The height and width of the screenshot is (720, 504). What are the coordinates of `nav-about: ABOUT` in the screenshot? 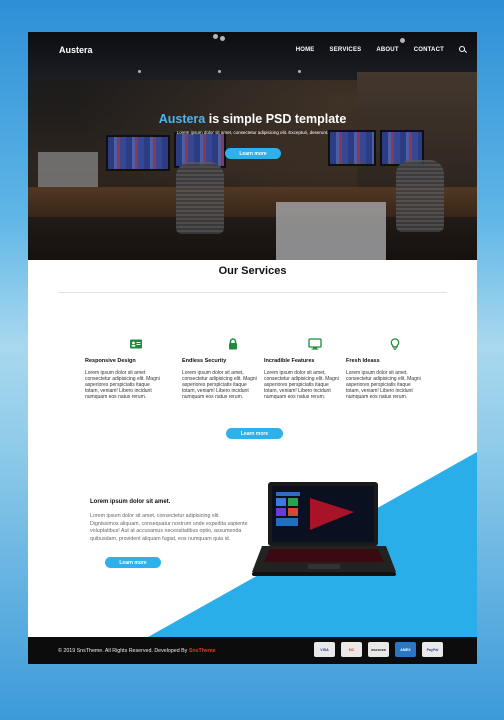 It's located at (387, 50).